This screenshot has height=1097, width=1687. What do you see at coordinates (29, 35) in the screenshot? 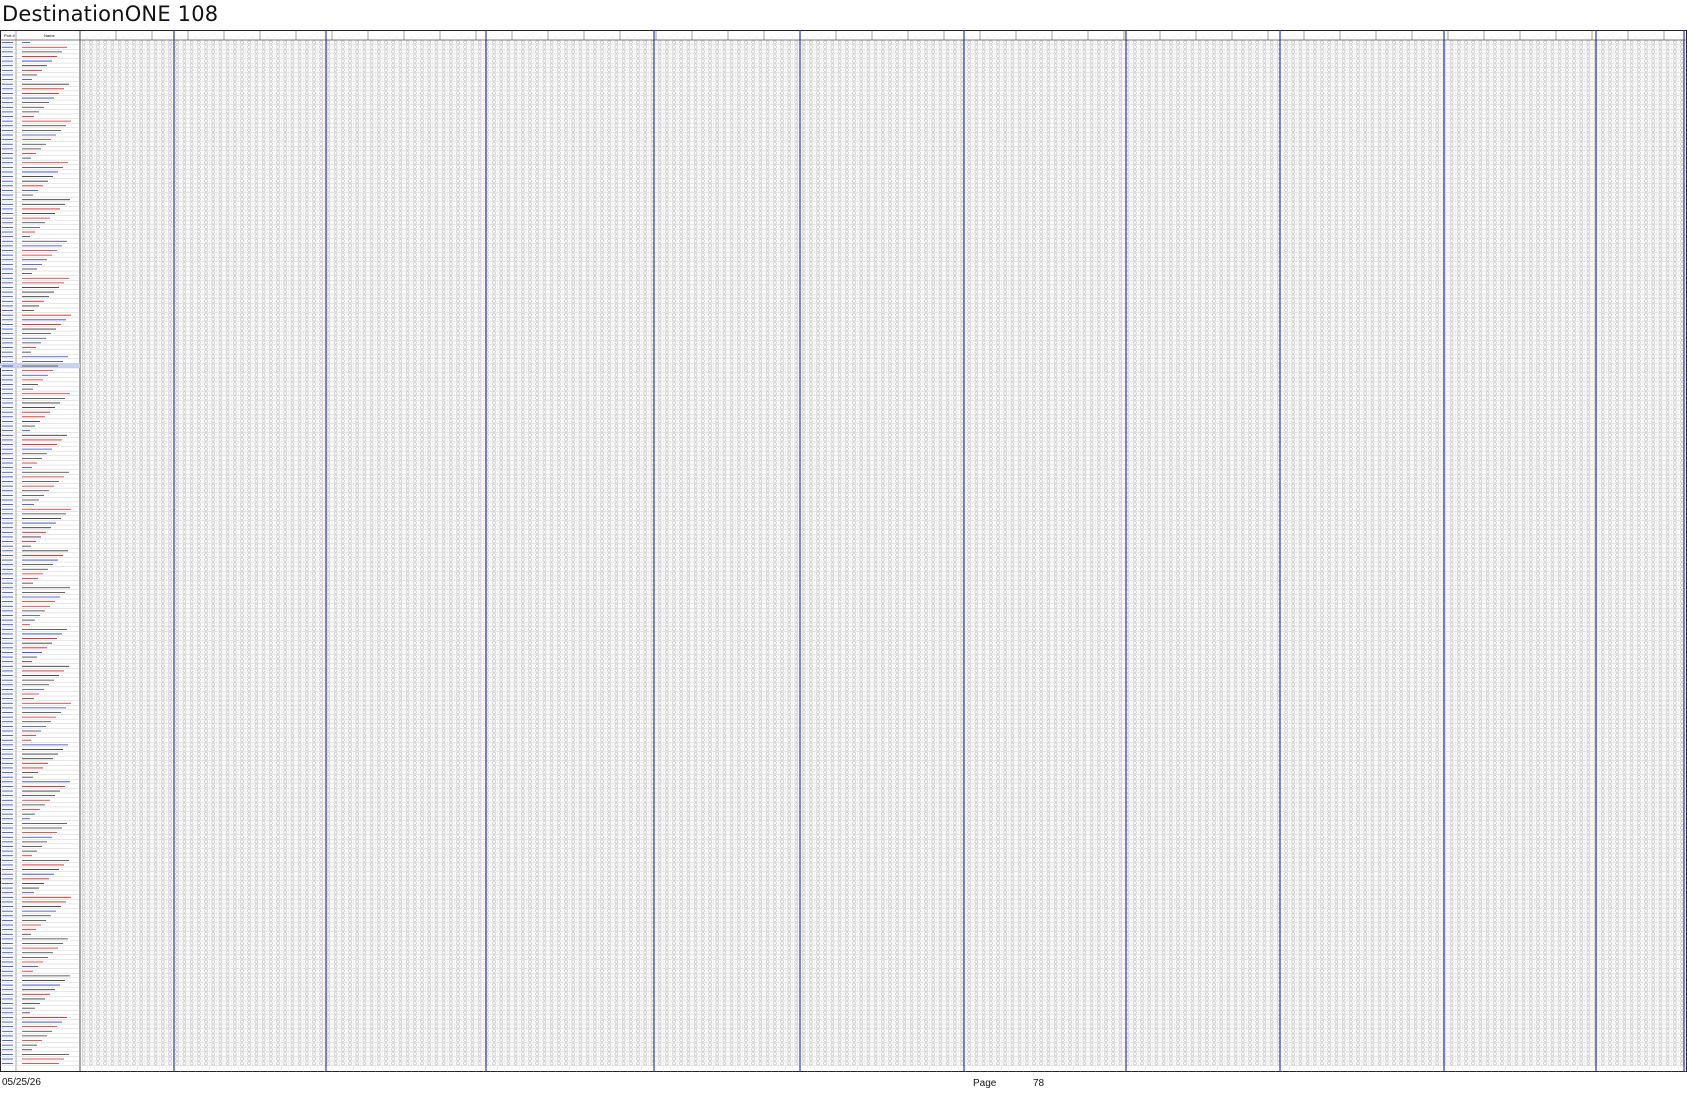
I see `table-header: Port # Name` at bounding box center [29, 35].